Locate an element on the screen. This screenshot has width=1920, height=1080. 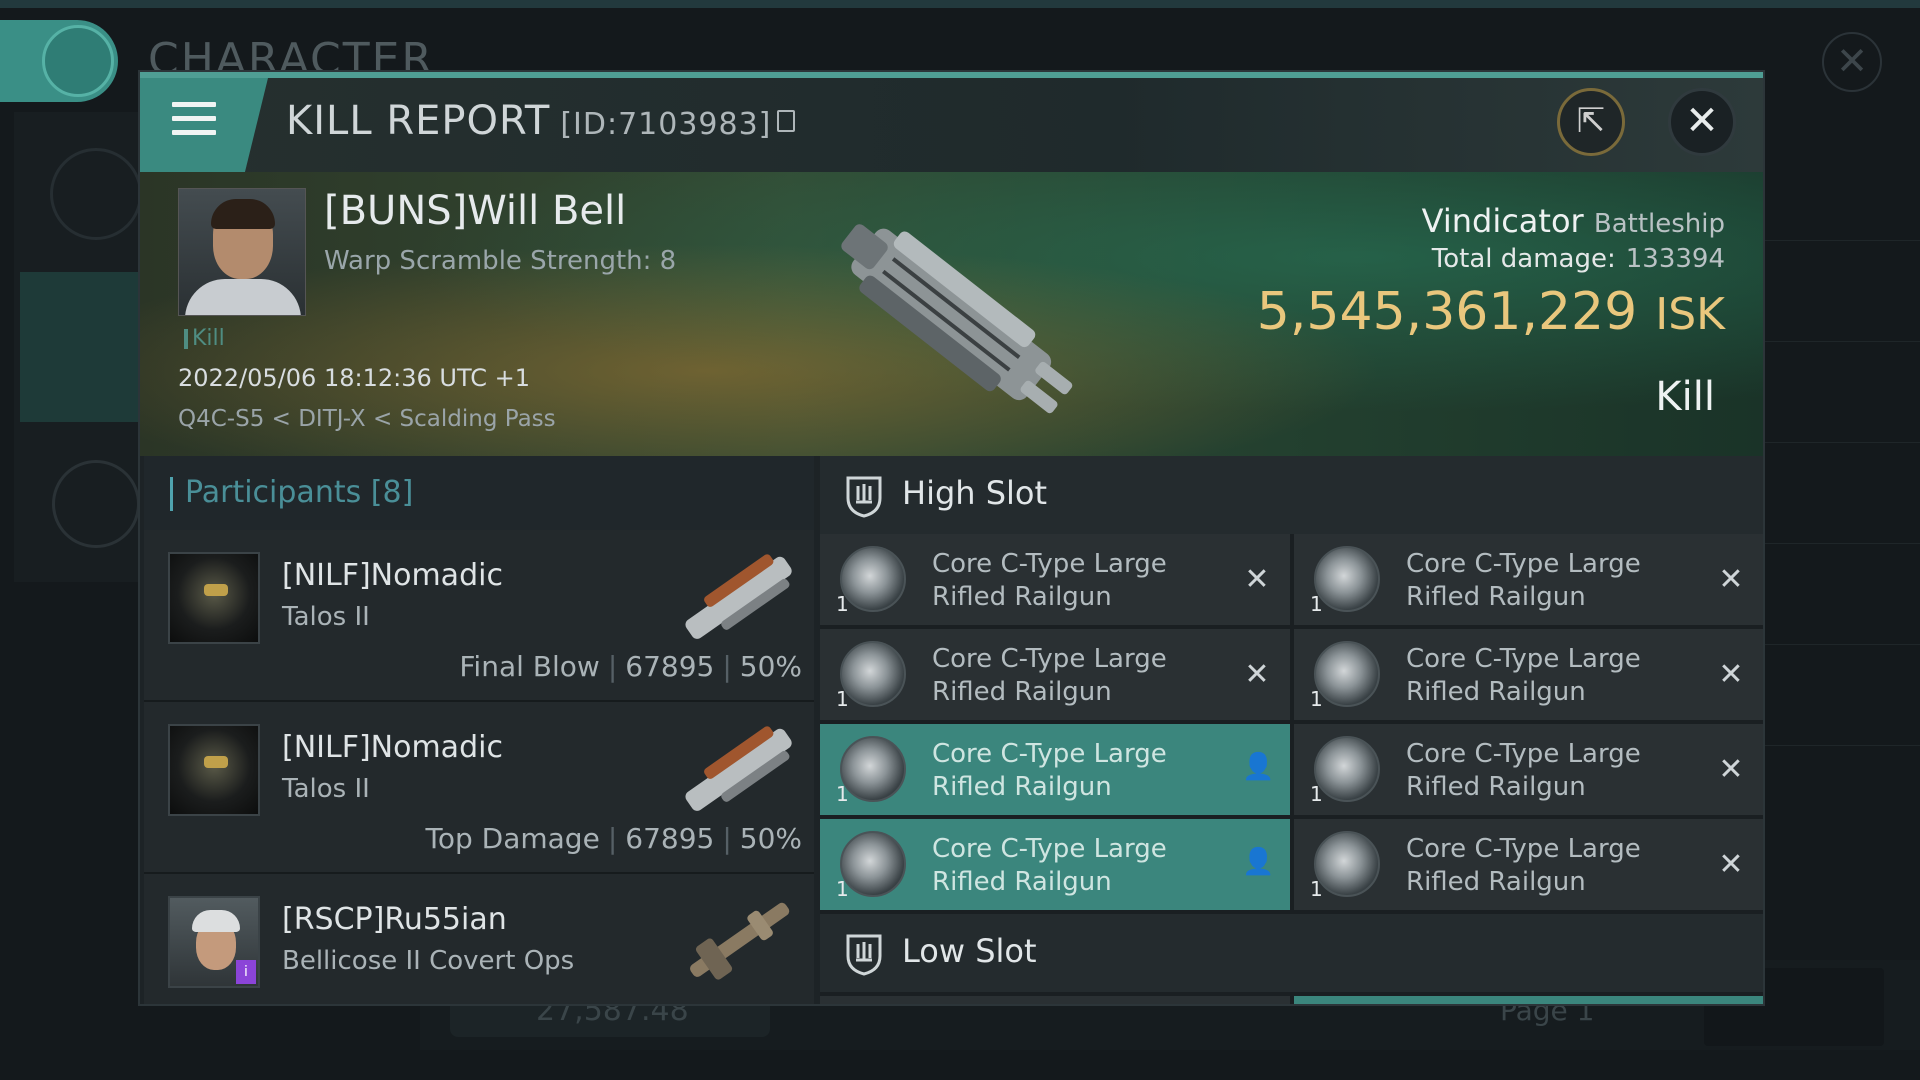
window-menu-button is located at coordinates (204, 125).